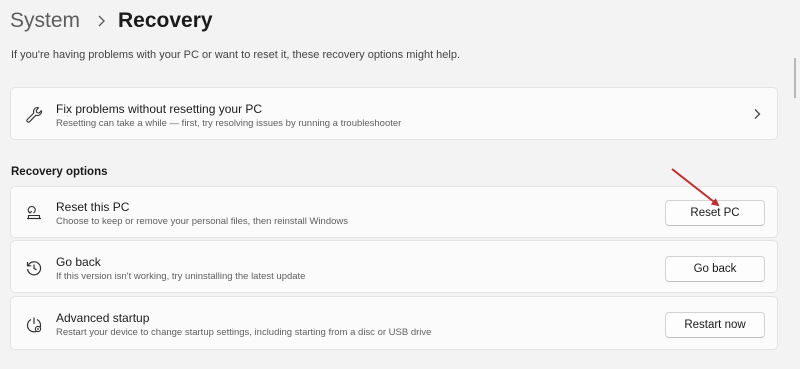 The image size is (800, 369). I want to click on annotation-arrow-icon, so click(695, 187).